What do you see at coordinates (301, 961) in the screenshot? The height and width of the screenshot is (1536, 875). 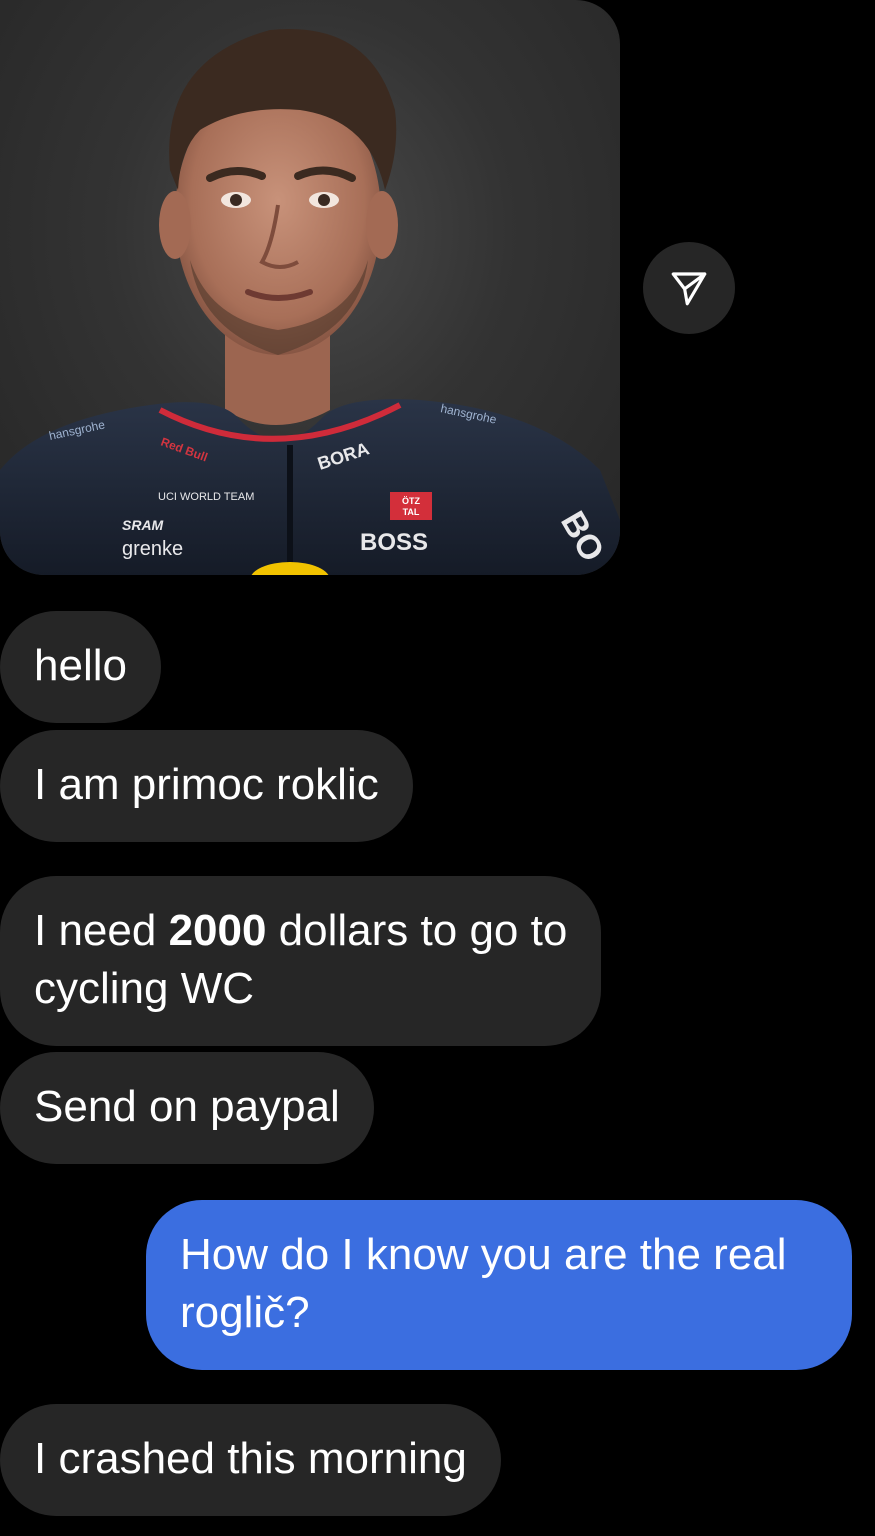 I see `message-bubble-incoming: I need 2000 dollars to go to cycling WC` at bounding box center [301, 961].